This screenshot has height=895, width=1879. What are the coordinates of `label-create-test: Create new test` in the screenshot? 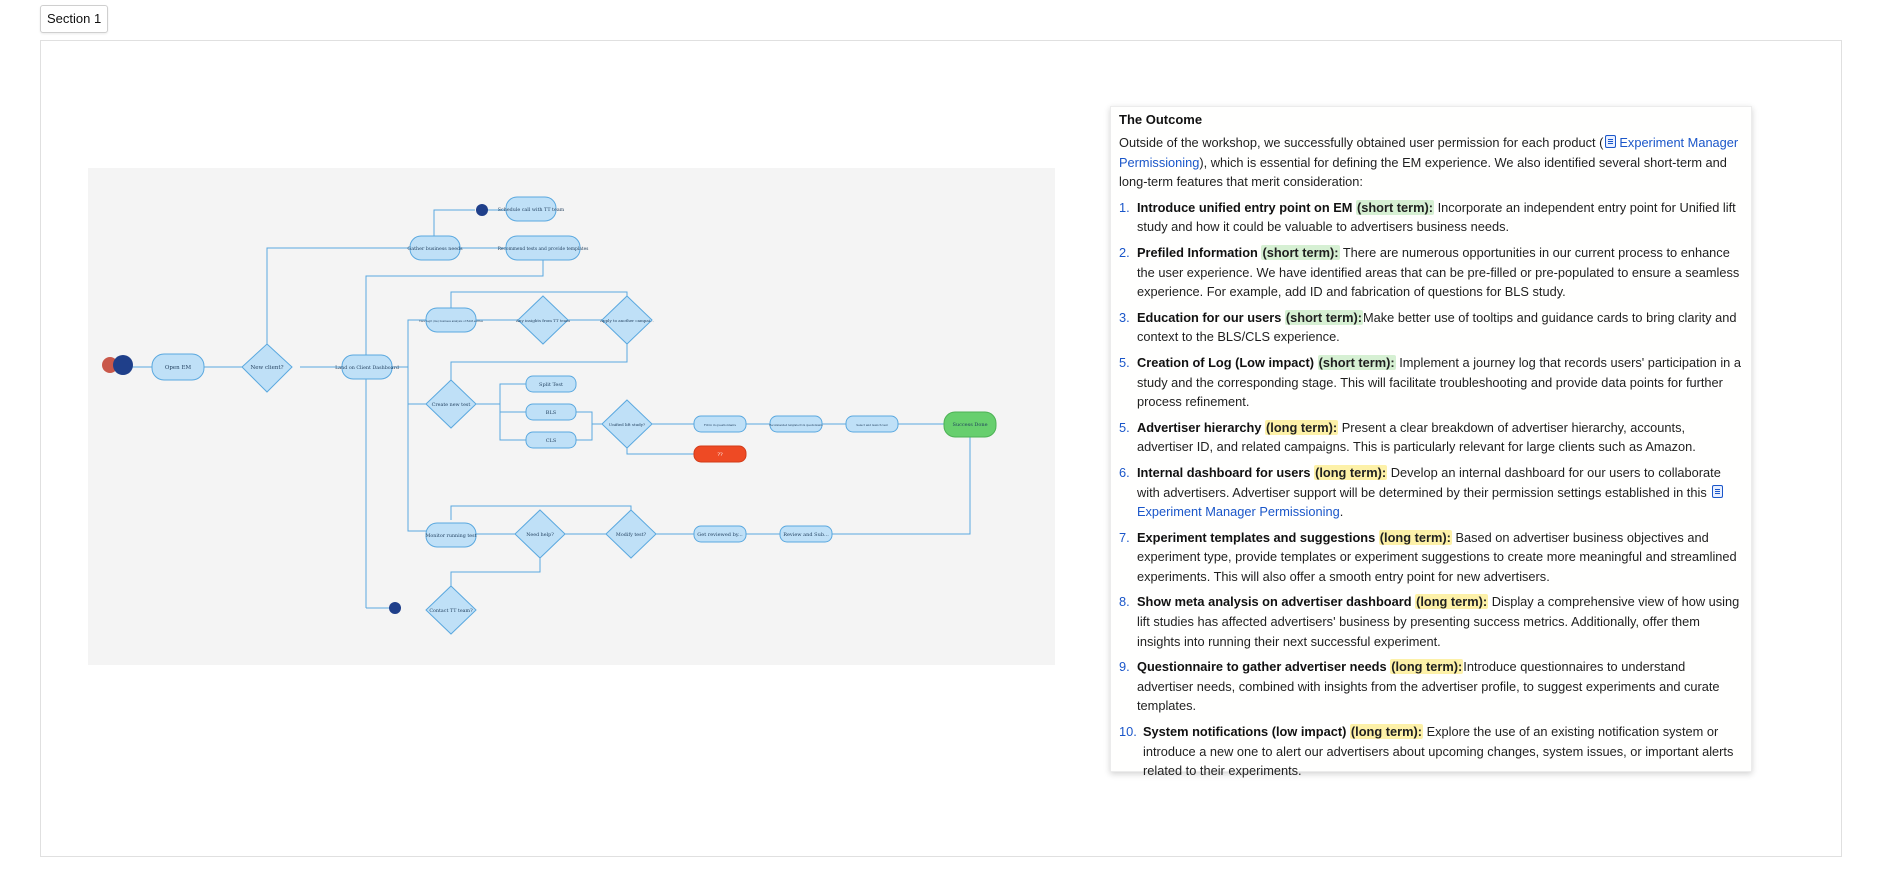 It's located at (451, 405).